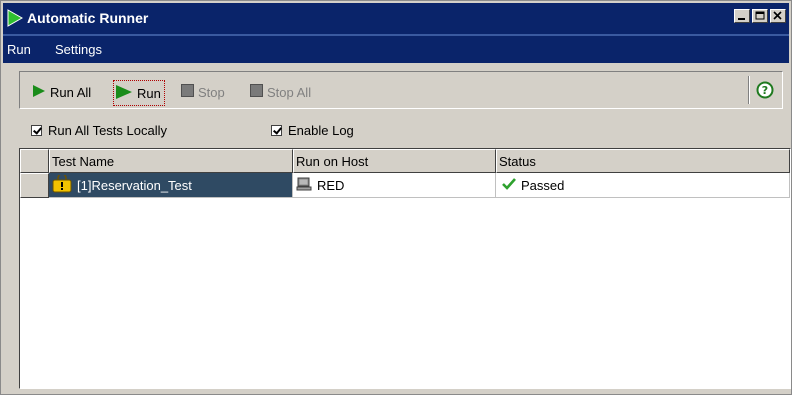  What do you see at coordinates (71, 92) in the screenshot?
I see `run-all-label: Run All` at bounding box center [71, 92].